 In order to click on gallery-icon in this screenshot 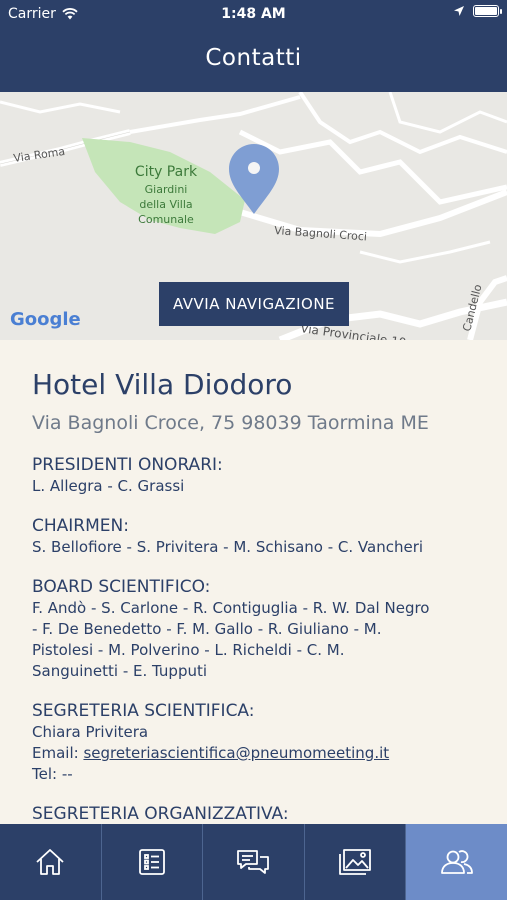, I will do `click(355, 862)`.